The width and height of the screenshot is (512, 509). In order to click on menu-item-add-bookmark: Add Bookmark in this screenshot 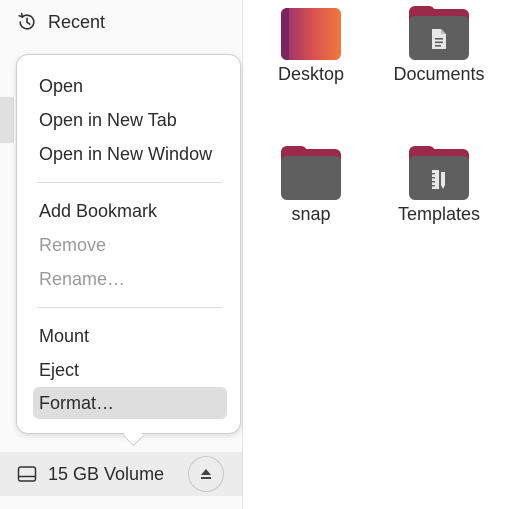, I will do `click(130, 211)`.